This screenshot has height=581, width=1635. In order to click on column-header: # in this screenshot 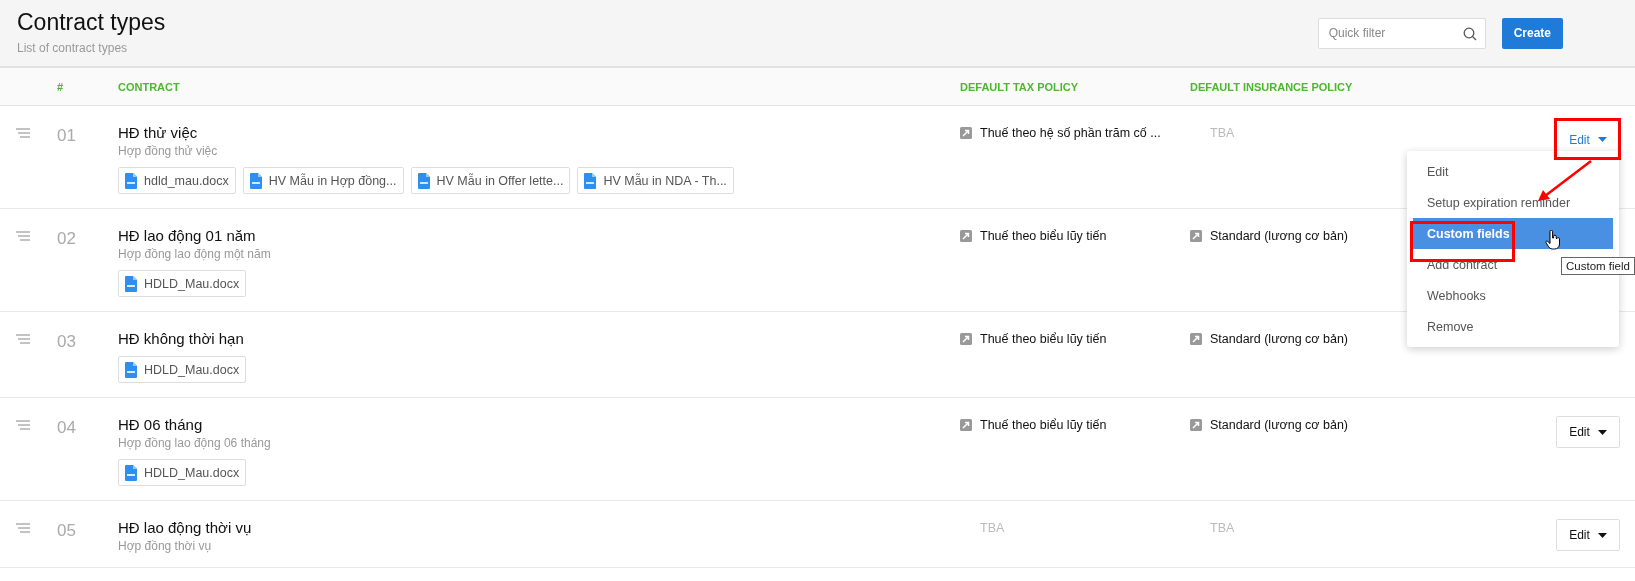, I will do `click(61, 86)`.